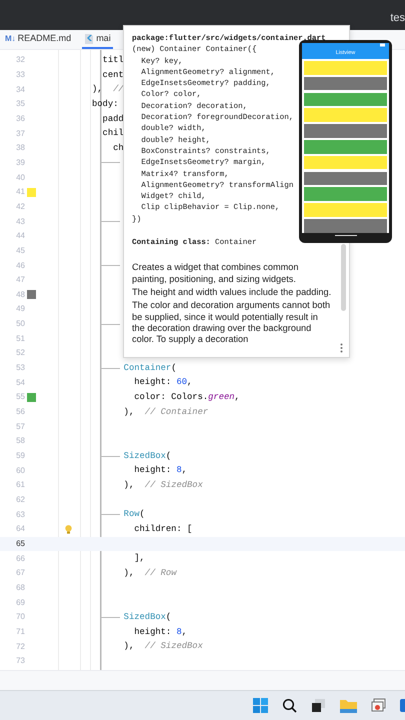 This screenshot has width=405, height=720. Describe the element at coordinates (20, 368) in the screenshot. I see `line-number: 53` at that location.